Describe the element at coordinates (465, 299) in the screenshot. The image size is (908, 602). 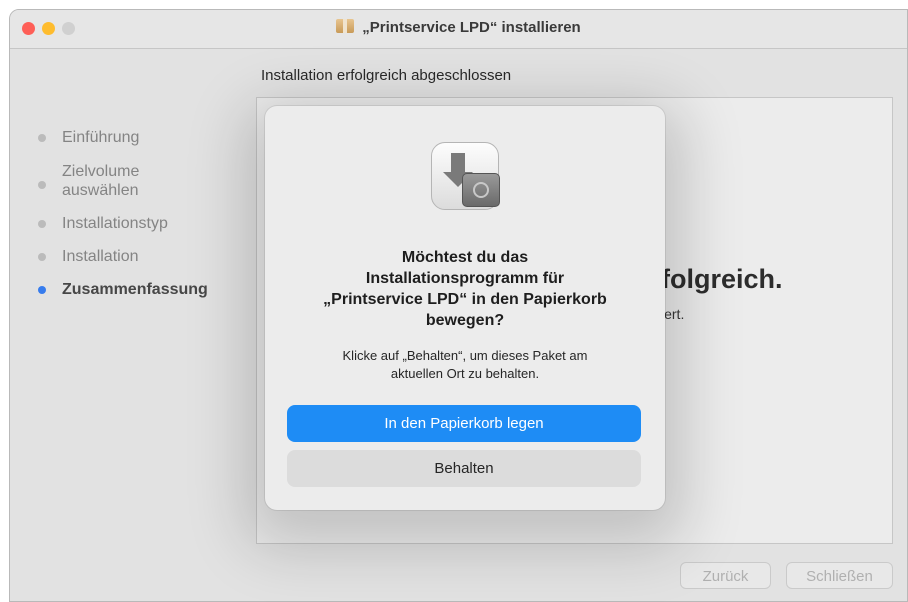
I see `dialog-title-line: „Printservice LPD“ in den Papierkorb` at that location.